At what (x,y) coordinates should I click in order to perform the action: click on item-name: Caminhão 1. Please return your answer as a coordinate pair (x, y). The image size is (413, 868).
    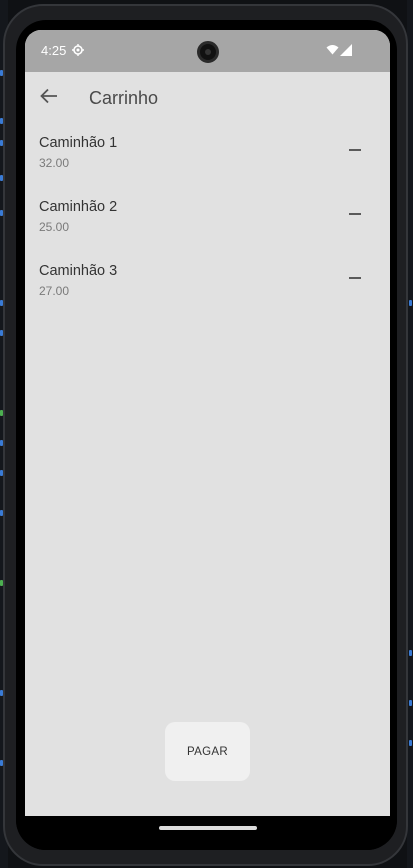
    Looking at the image, I should click on (78, 143).